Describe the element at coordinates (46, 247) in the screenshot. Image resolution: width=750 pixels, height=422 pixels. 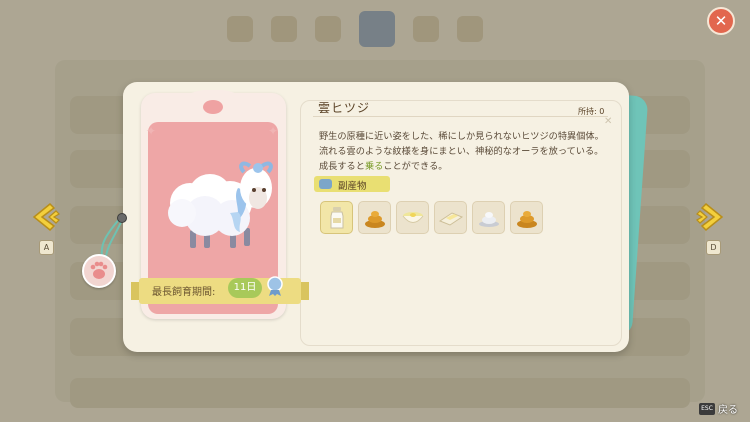
I see `key-hint-a: A` at that location.